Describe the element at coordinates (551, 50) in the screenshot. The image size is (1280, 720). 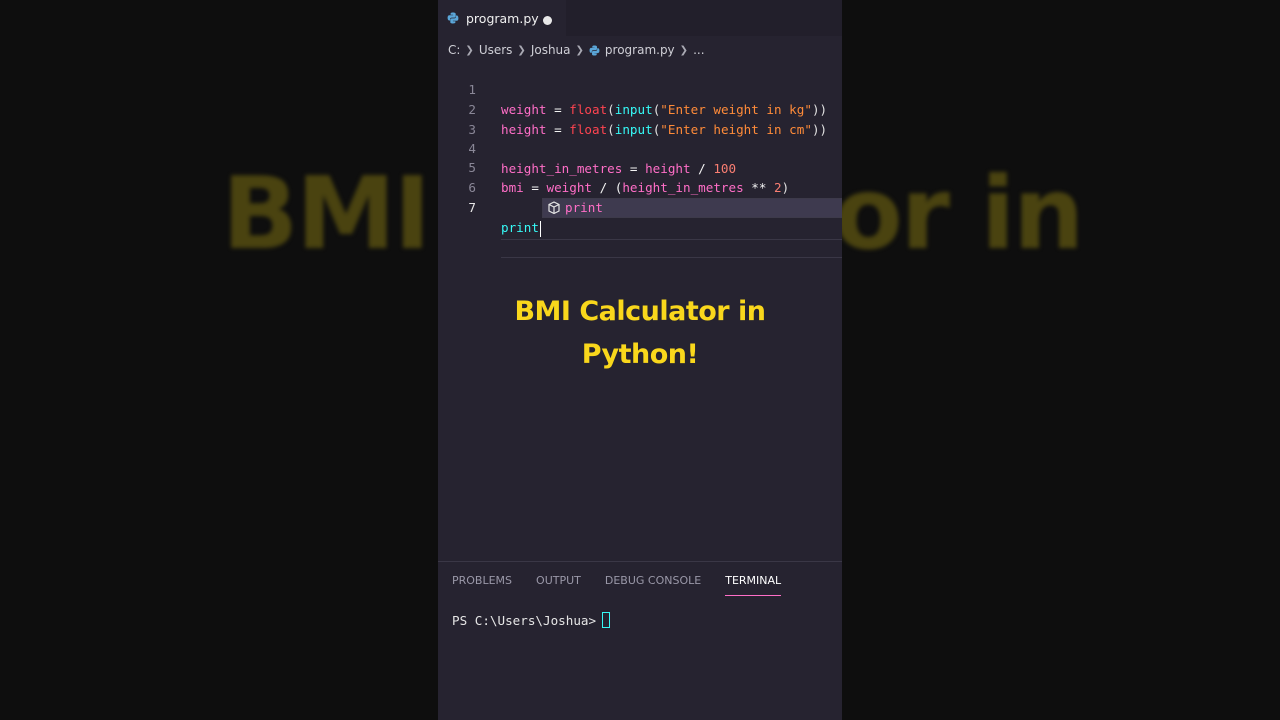
I see `breadcrumb-joshua: Joshua` at that location.